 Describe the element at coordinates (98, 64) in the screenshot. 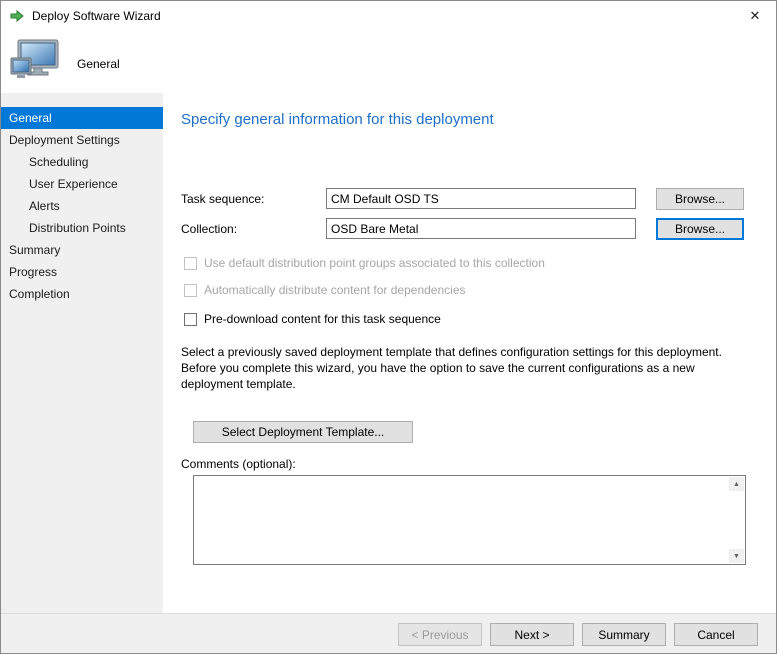

I see `header-page-label: General` at that location.